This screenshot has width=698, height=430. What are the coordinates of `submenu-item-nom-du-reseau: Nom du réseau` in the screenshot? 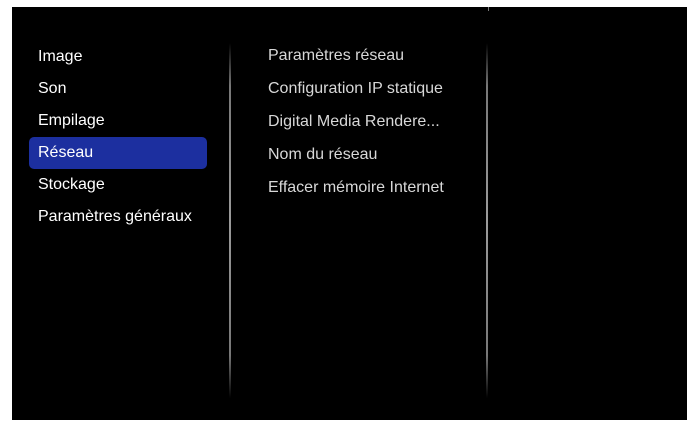 It's located at (374, 154).